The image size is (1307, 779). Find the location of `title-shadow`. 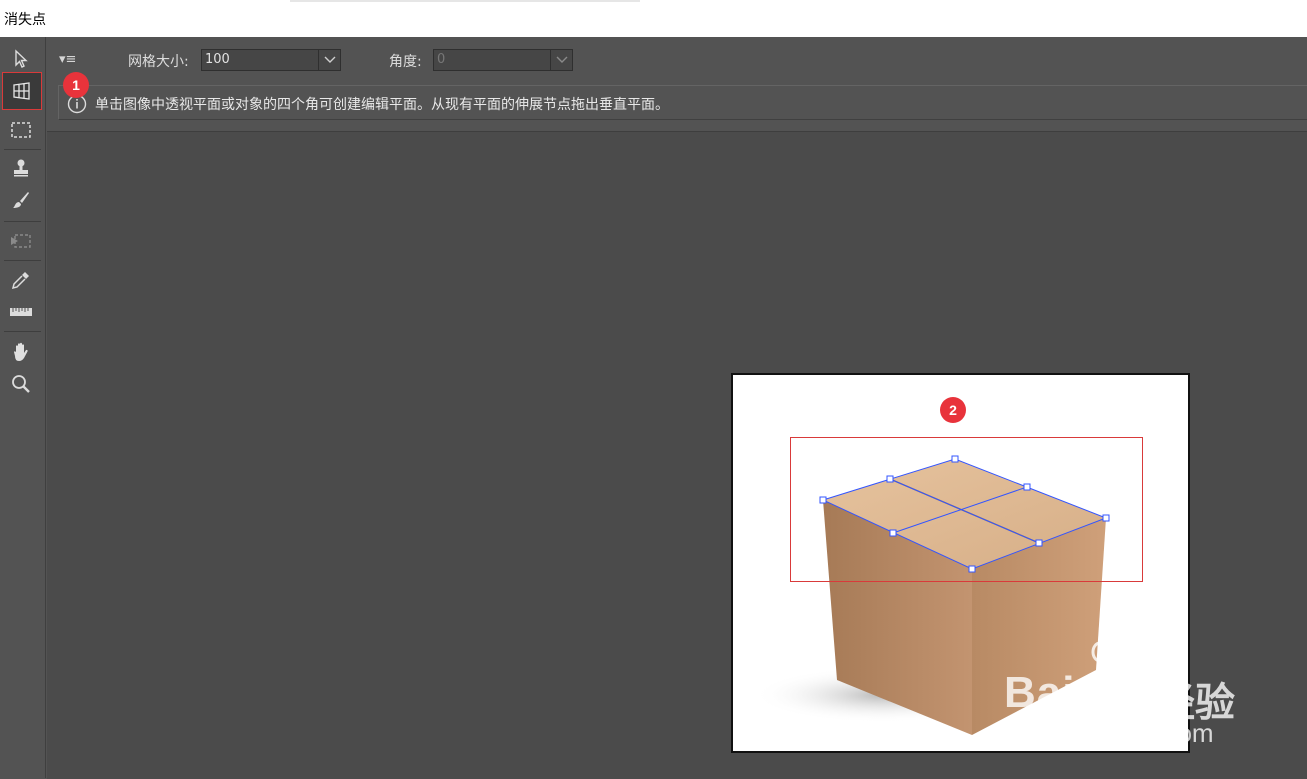

title-shadow is located at coordinates (465, 1).